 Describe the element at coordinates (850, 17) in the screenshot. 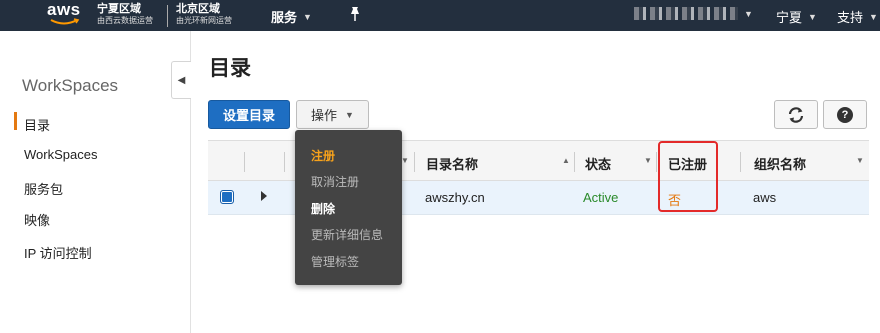

I see `support-label: 支持` at that location.